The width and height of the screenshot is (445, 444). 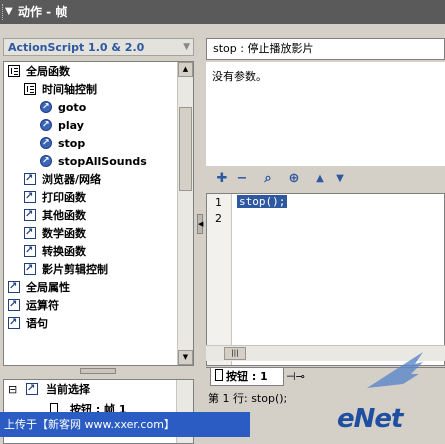 I want to click on line-gutter: 1 2, so click(x=219, y=279).